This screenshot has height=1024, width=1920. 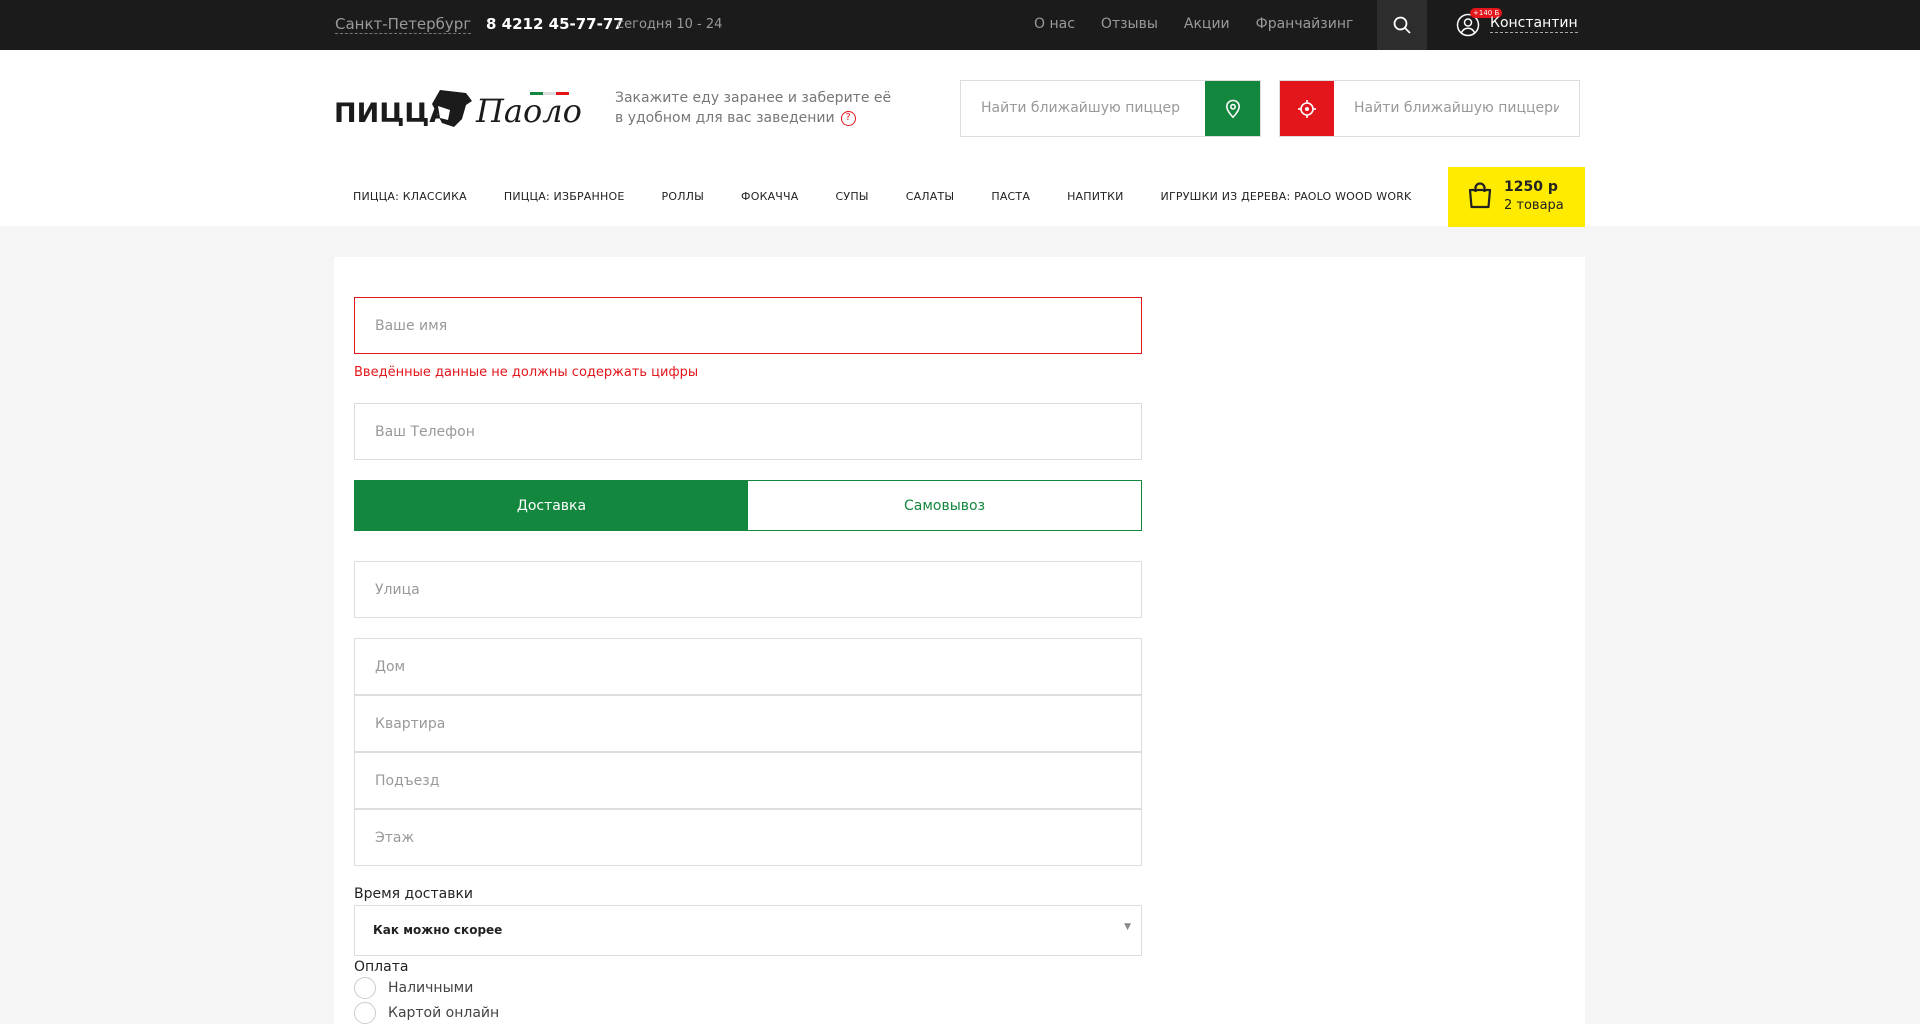 What do you see at coordinates (425, 432) in the screenshot?
I see `phone-placeholder: Ваш Телефон` at bounding box center [425, 432].